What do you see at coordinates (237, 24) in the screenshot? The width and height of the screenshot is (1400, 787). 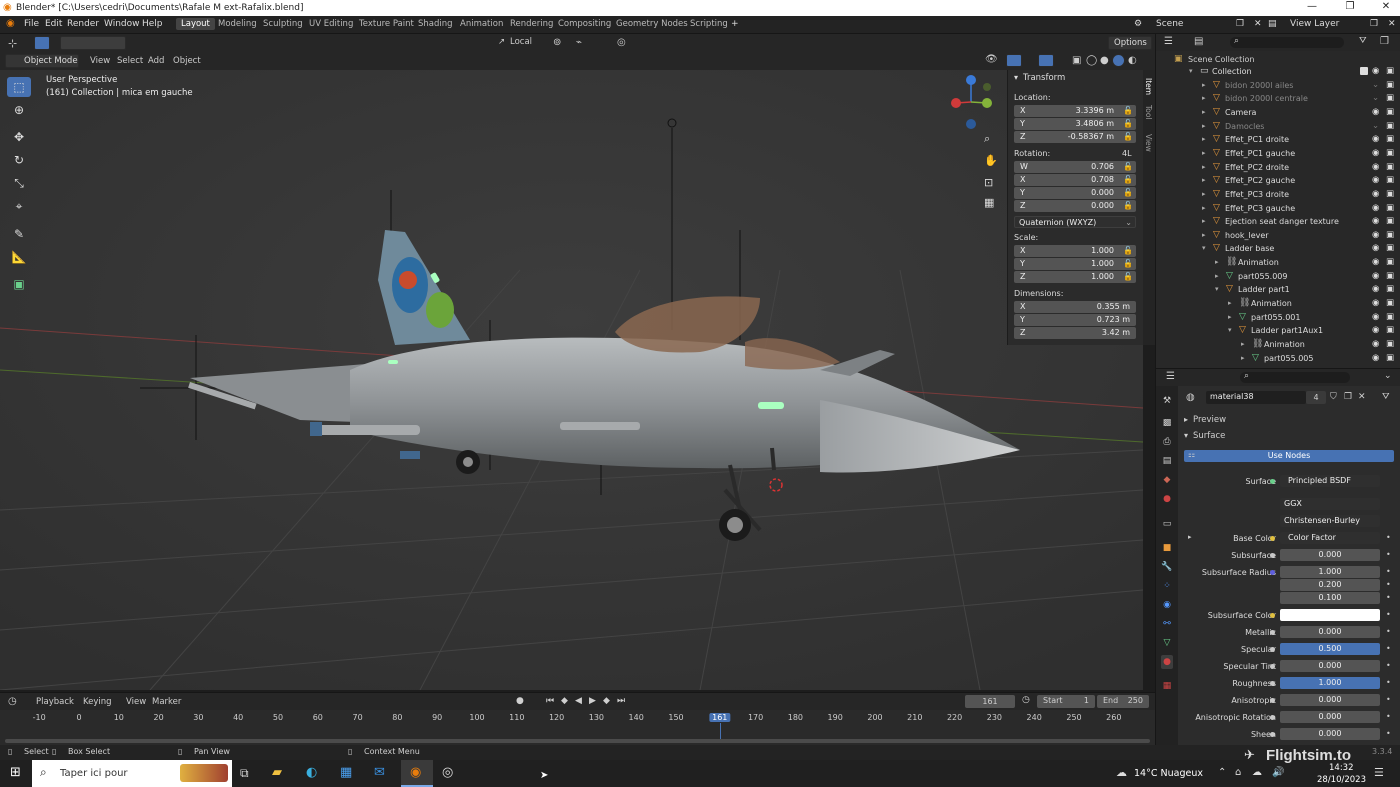 I see `workspace-tab-modeling: Modeling` at bounding box center [237, 24].